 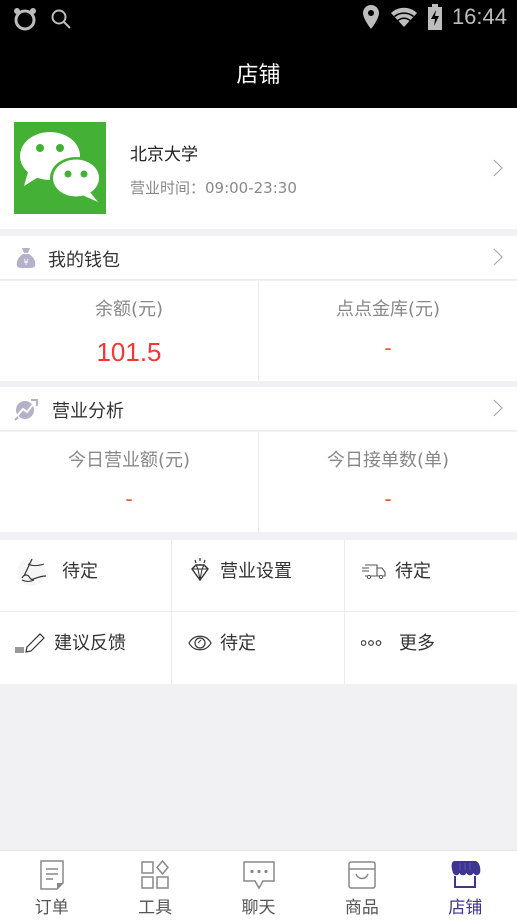 I want to click on status-bar: 16:44, so click(x=258, y=19).